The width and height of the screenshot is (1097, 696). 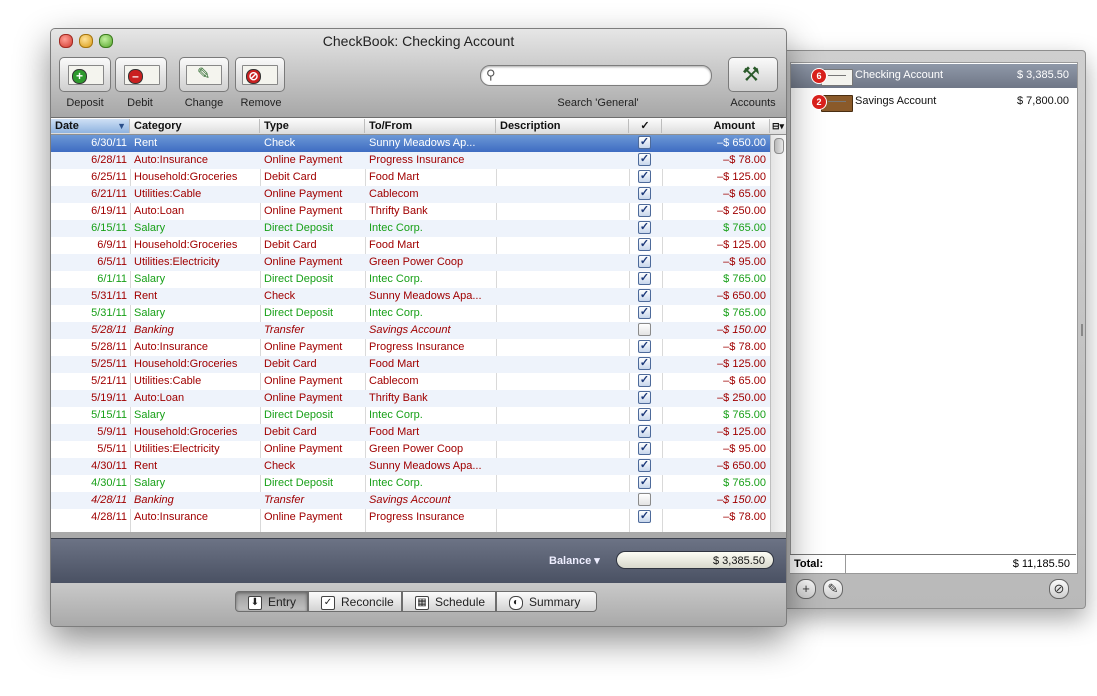 What do you see at coordinates (299, 483) in the screenshot?
I see `cell-type: Direct Deposit` at bounding box center [299, 483].